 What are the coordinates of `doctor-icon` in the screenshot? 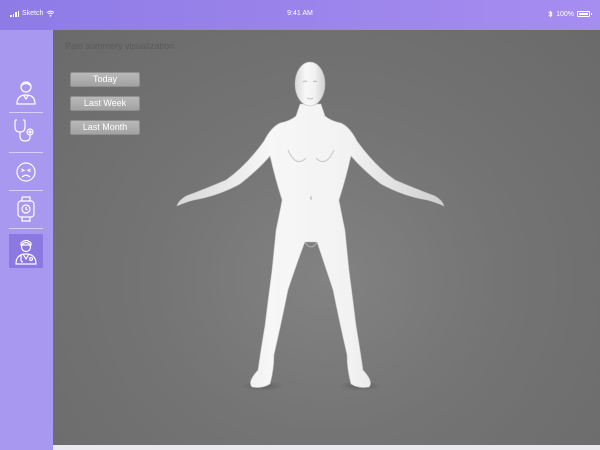 It's located at (26, 252).